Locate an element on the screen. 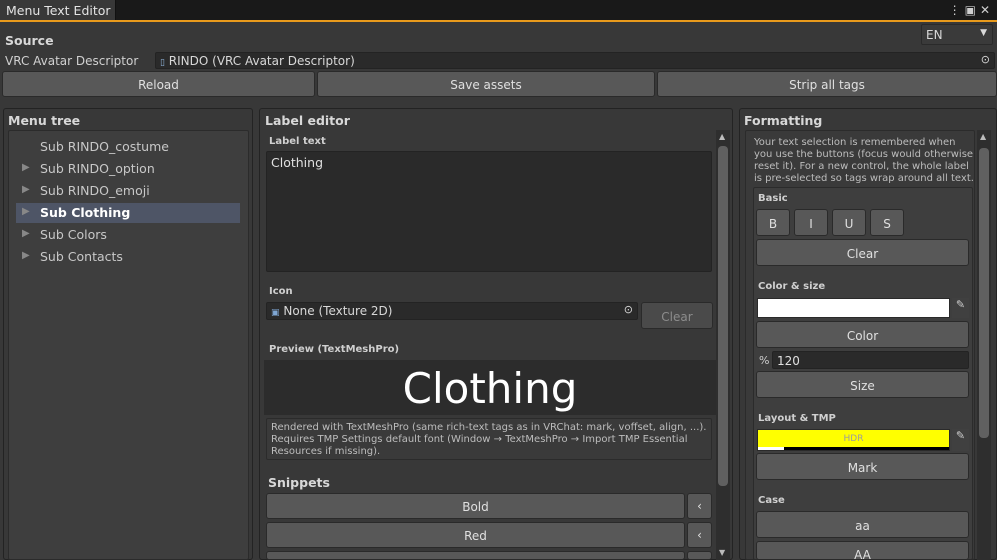 The width and height of the screenshot is (997, 560). tree-item-clothing: ▶ Sub Clothing is located at coordinates (128, 213).